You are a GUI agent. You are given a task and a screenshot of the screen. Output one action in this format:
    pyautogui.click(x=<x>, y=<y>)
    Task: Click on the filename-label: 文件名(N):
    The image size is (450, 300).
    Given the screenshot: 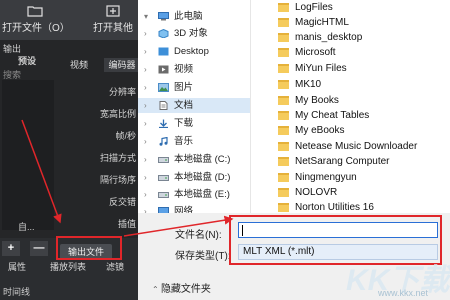 What is the action you would take?
    pyautogui.click(x=198, y=235)
    